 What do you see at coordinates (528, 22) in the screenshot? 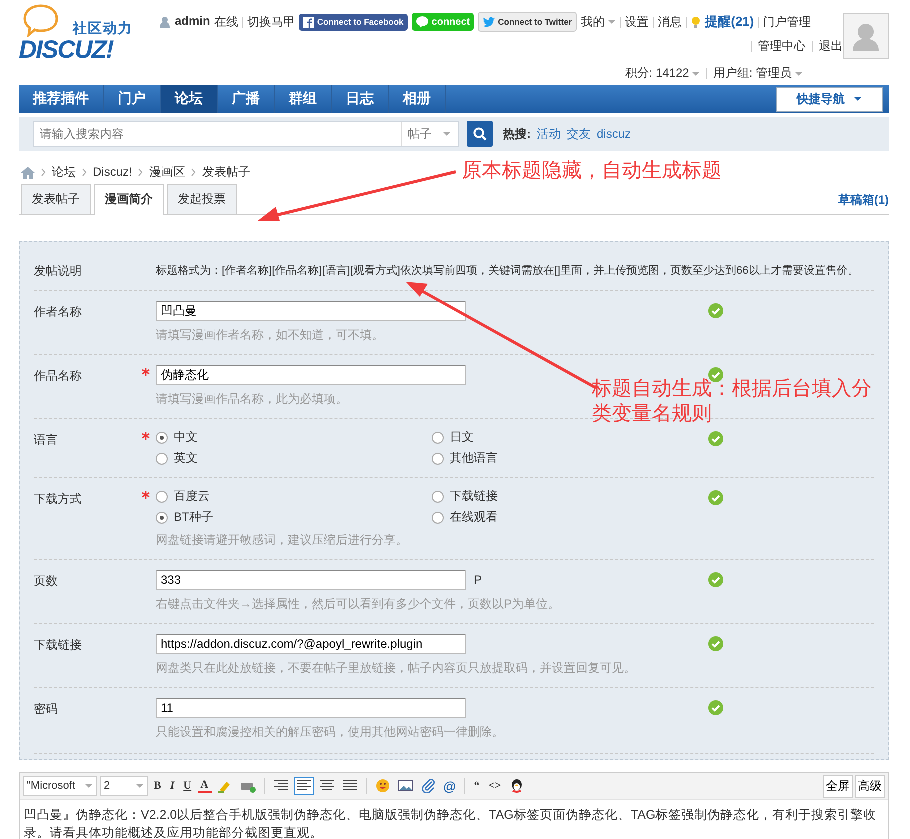
I see `connect-button: Connect to Twitter` at bounding box center [528, 22].